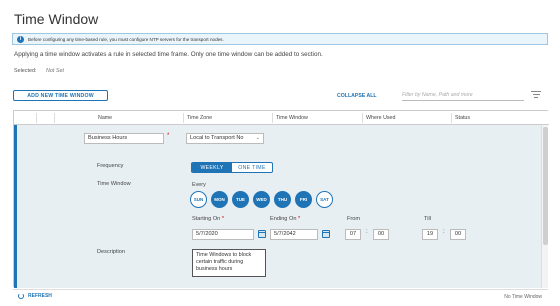  What do you see at coordinates (536, 95) in the screenshot?
I see `filter-lines-icon` at bounding box center [536, 95].